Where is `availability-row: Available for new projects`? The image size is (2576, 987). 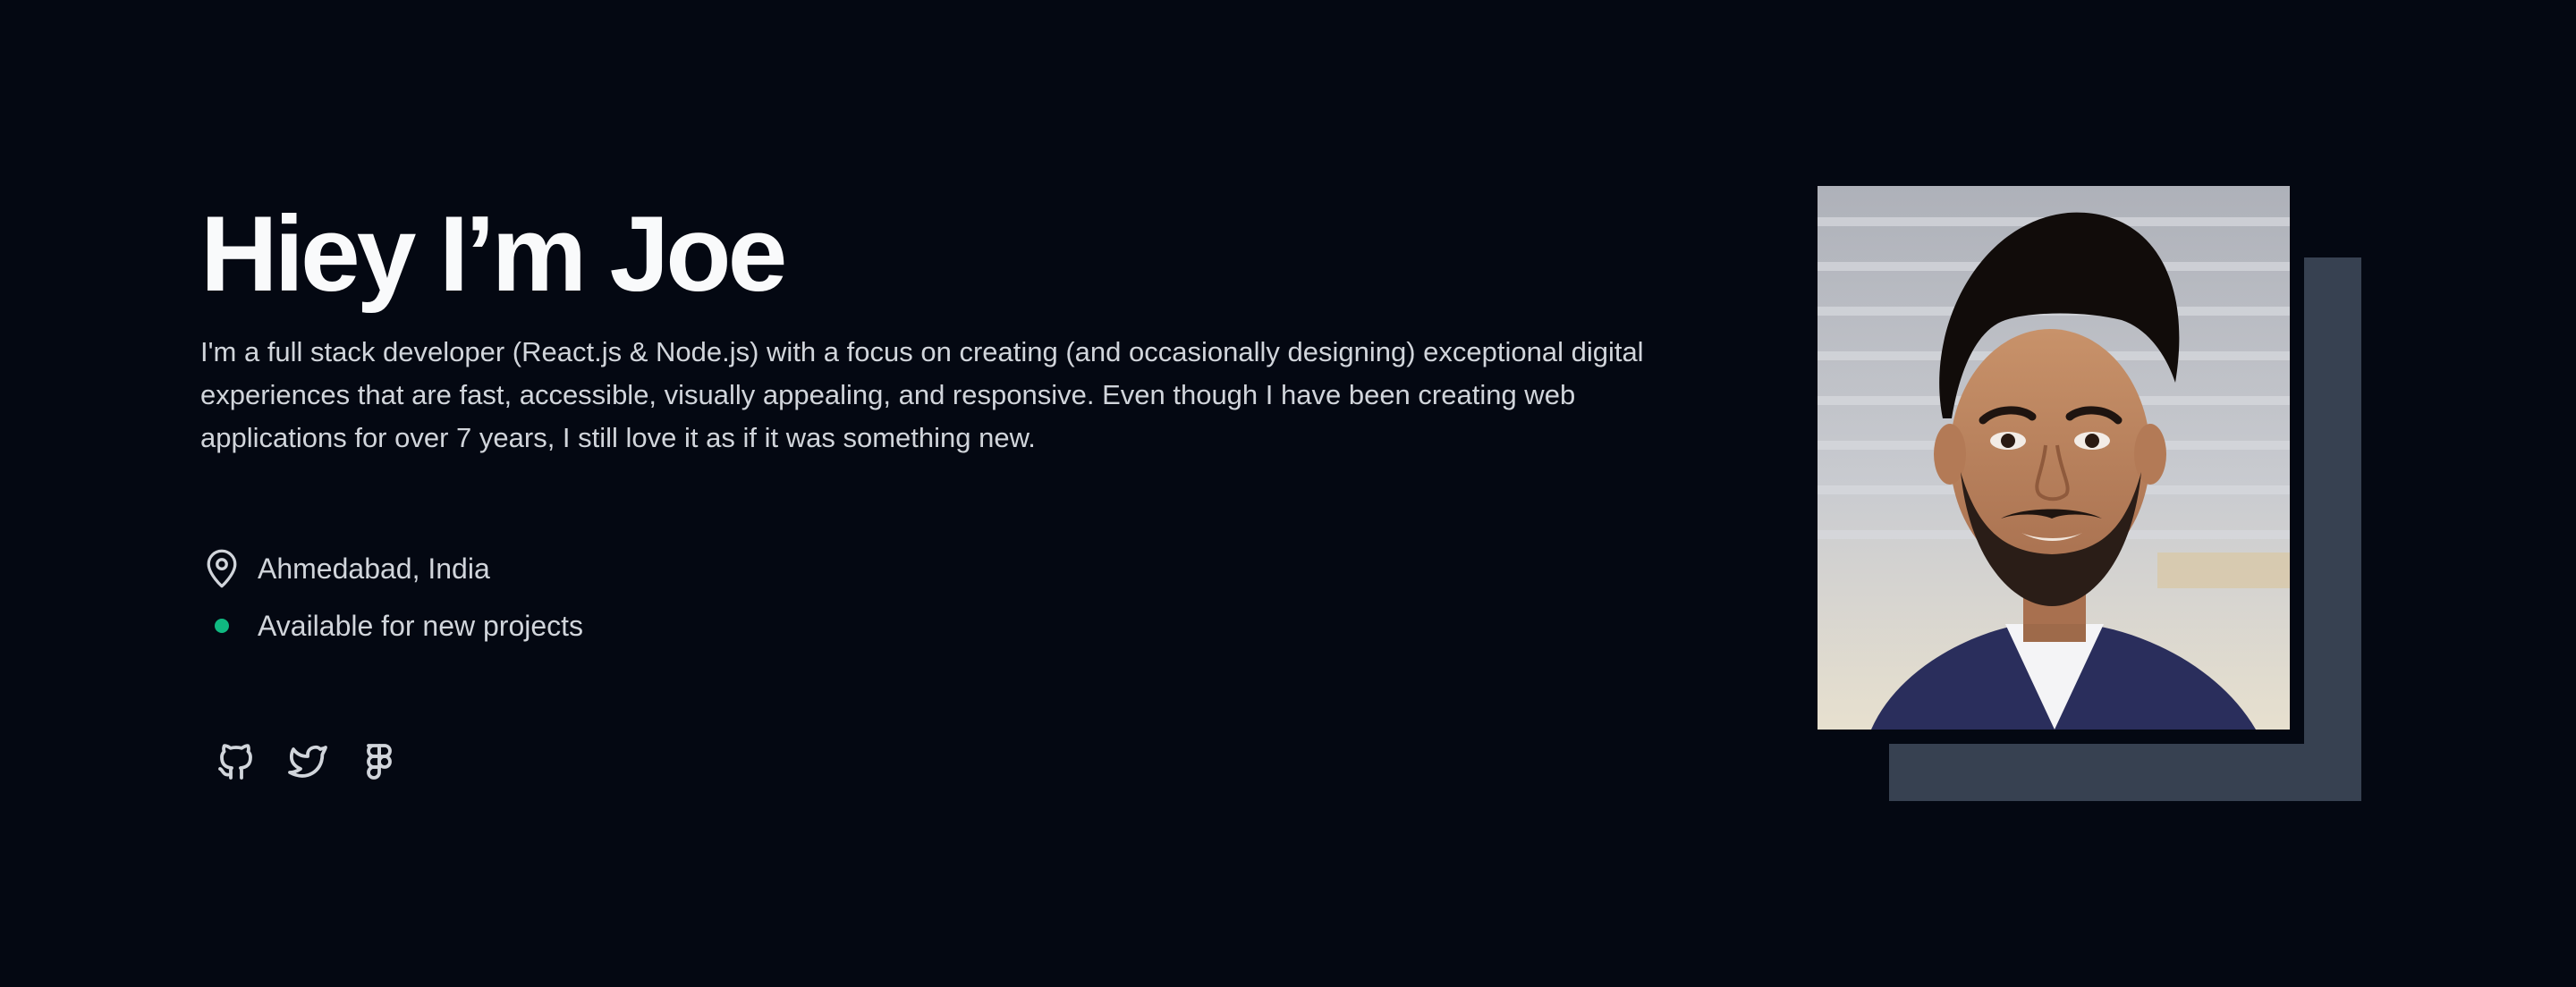 availability-row: Available for new projects is located at coordinates (924, 625).